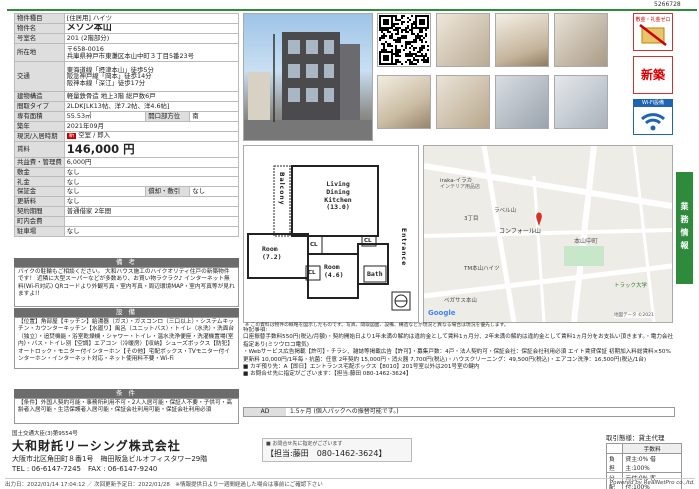 The image size is (699, 489). Describe the element at coordinates (111, 96) in the screenshot. I see `property-value-text: 軽量鉄骨造 地上3階 総戸数6戸` at that location.